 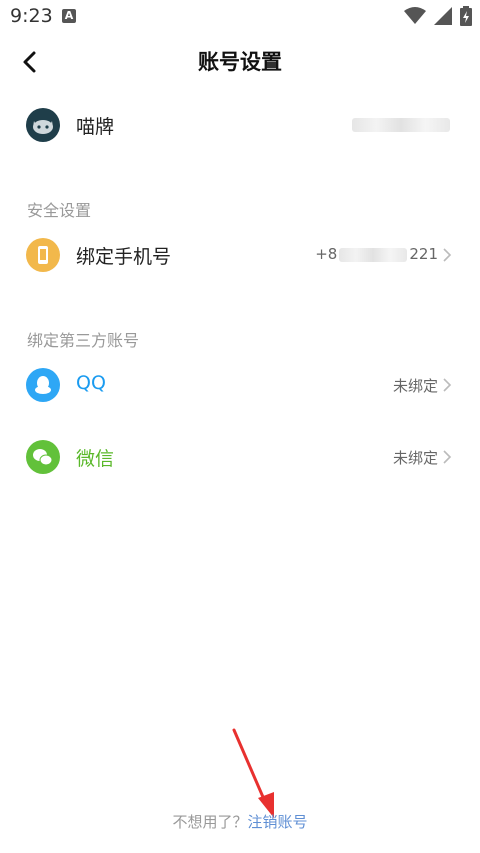 What do you see at coordinates (253, 773) in the screenshot?
I see `annotation-arrow-icon` at bounding box center [253, 773].